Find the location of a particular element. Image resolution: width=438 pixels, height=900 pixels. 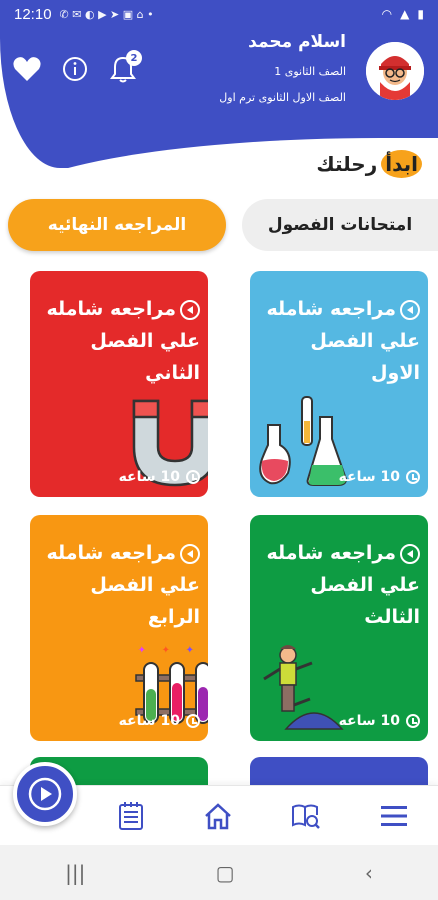

user-grade: الصف الثانوى 1 is located at coordinates (310, 71).